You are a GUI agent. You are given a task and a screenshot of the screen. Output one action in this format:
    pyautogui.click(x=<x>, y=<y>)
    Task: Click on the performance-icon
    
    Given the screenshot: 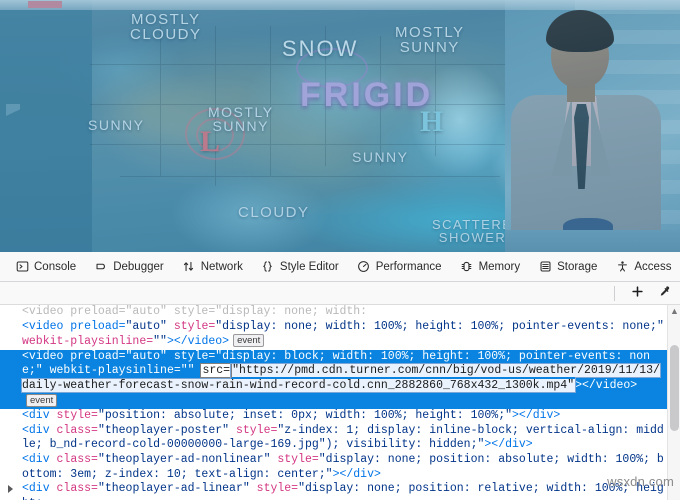 What is the action you would take?
    pyautogui.click(x=364, y=267)
    